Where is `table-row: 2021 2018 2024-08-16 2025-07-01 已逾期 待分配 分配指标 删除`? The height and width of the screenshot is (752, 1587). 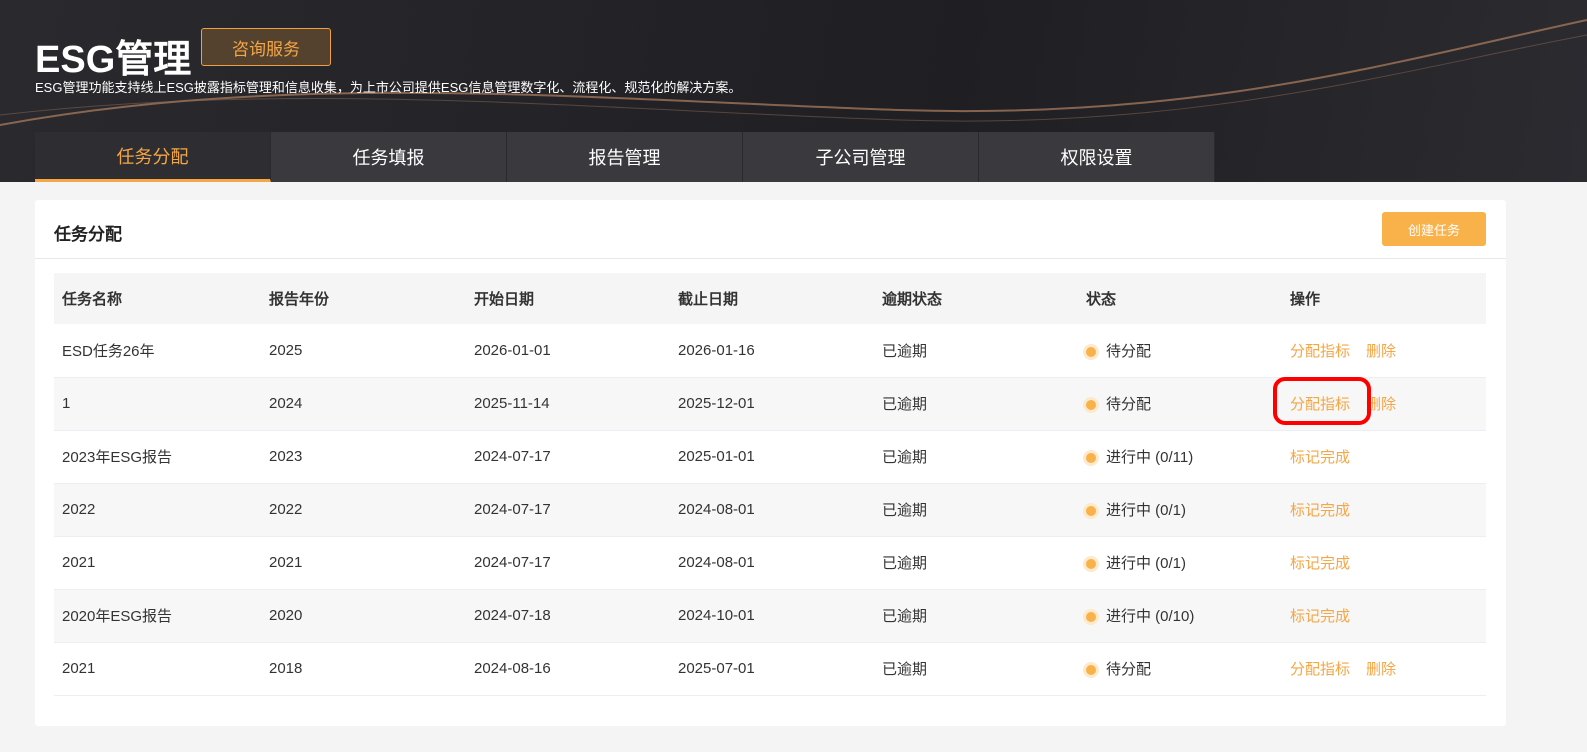
table-row: 2021 2018 2024-08-16 2025-07-01 已逾期 待分配 分配指标 删除 is located at coordinates (770, 669).